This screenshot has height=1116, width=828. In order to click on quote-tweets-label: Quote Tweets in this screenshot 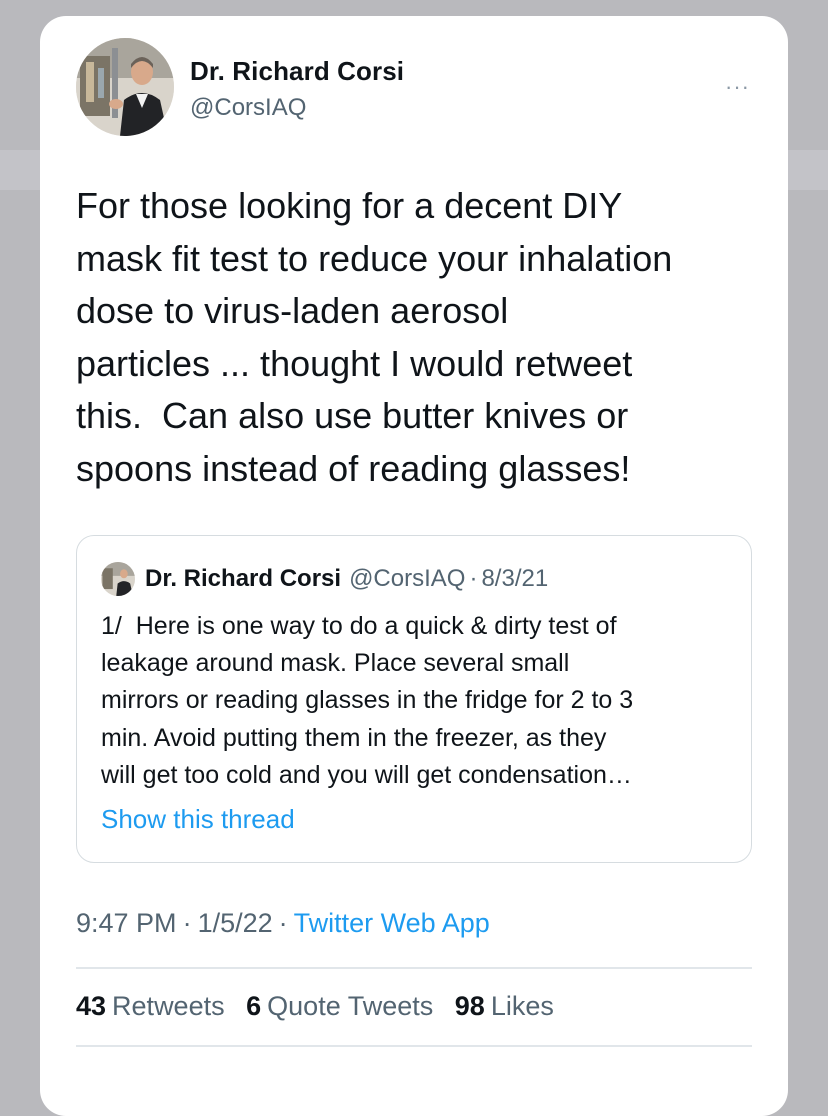, I will do `click(350, 1006)`.